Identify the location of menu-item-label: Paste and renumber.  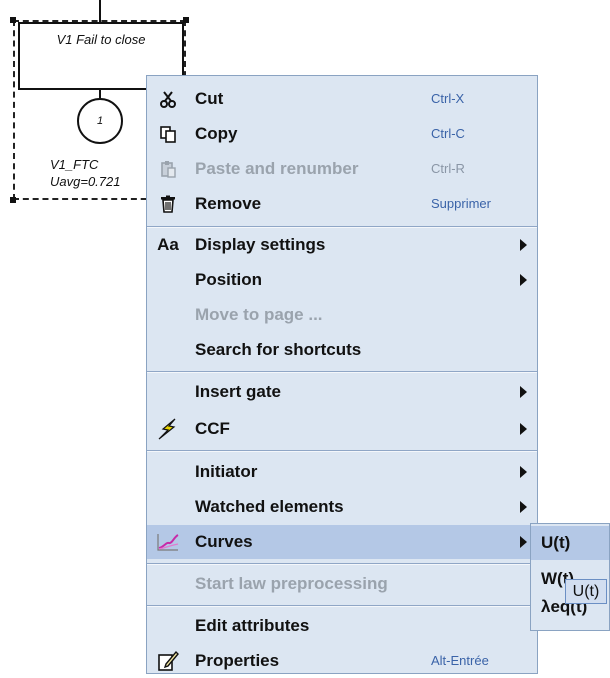
(277, 168).